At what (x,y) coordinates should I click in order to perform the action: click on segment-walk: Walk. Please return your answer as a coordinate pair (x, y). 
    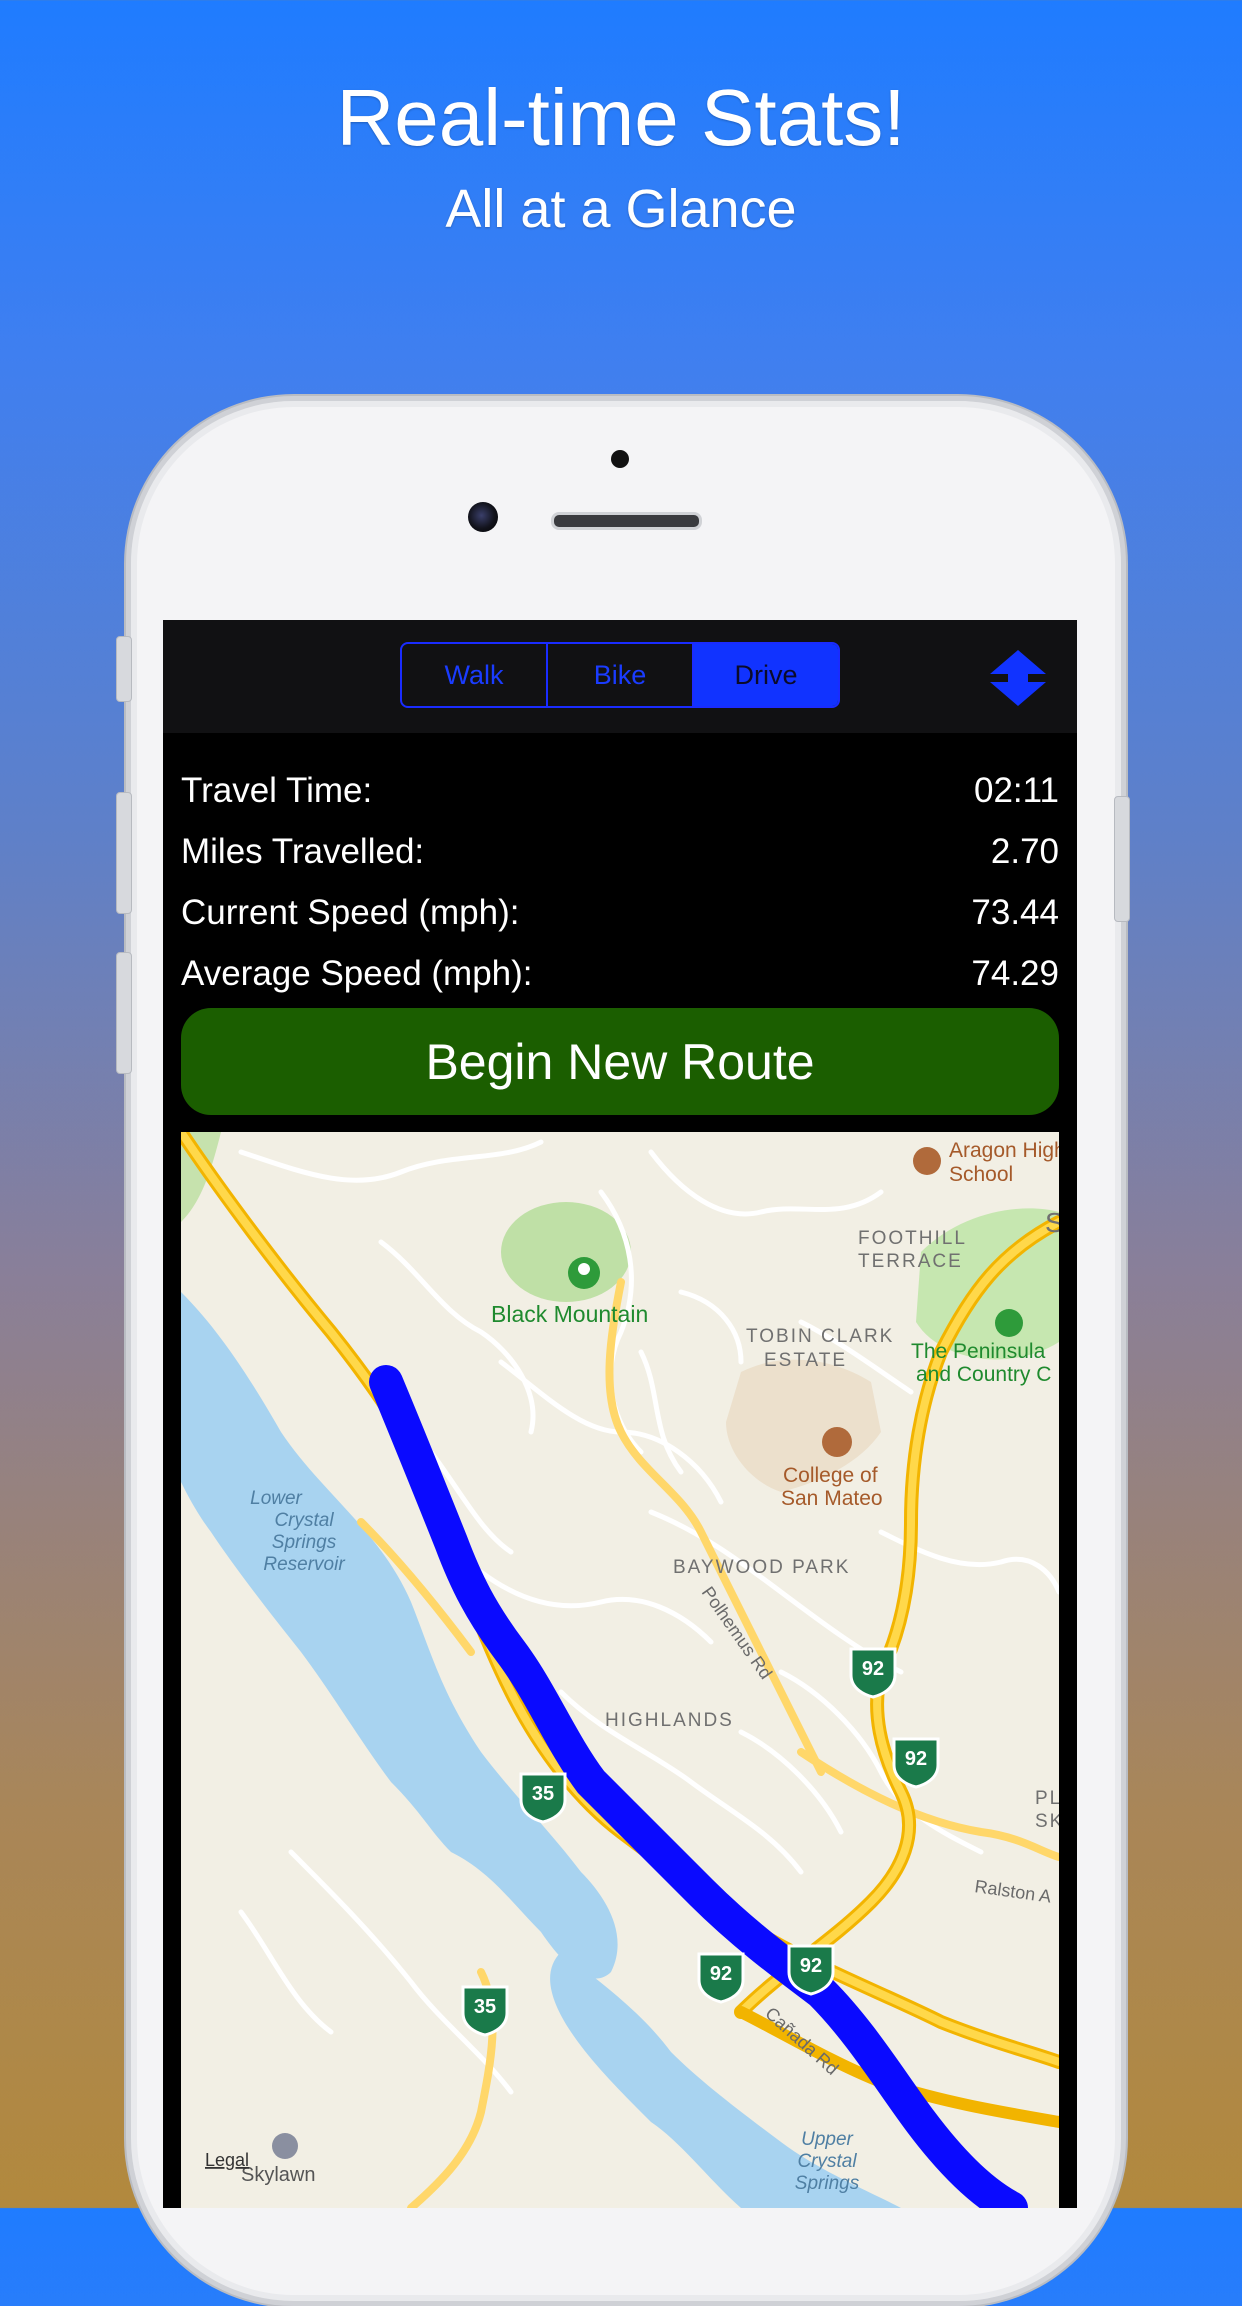
    Looking at the image, I should click on (475, 675).